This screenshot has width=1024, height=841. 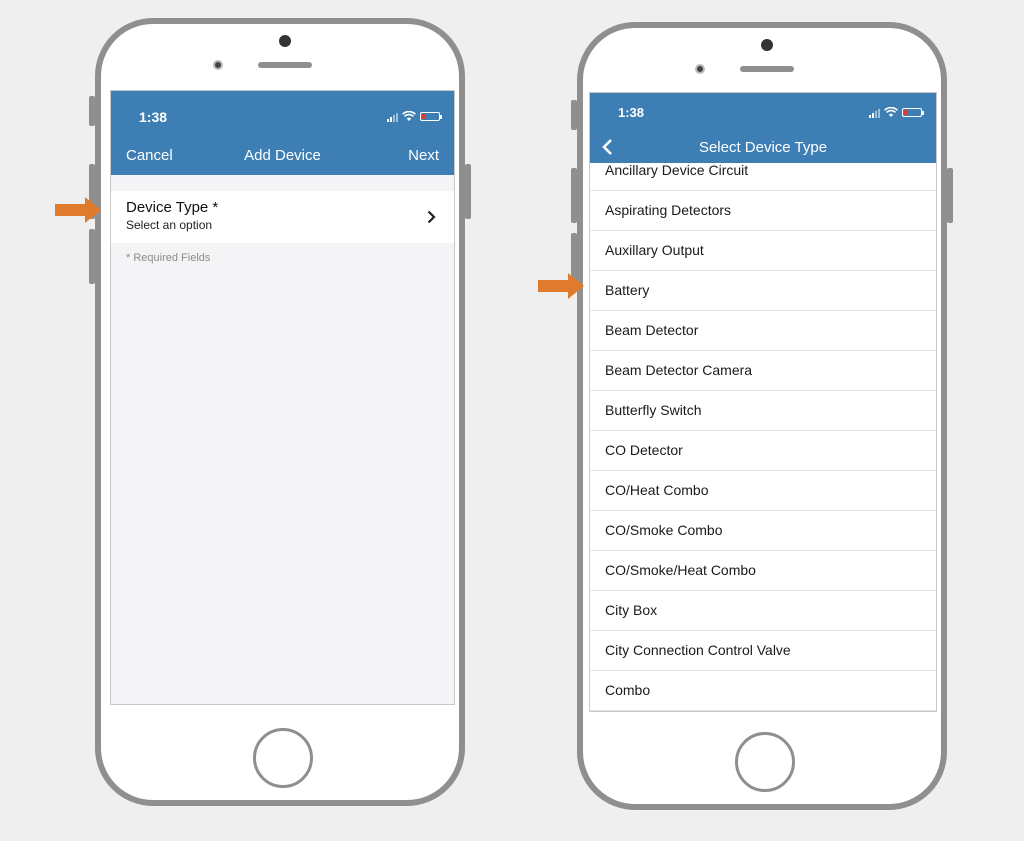 I want to click on volume-down-button, so click(x=92, y=256).